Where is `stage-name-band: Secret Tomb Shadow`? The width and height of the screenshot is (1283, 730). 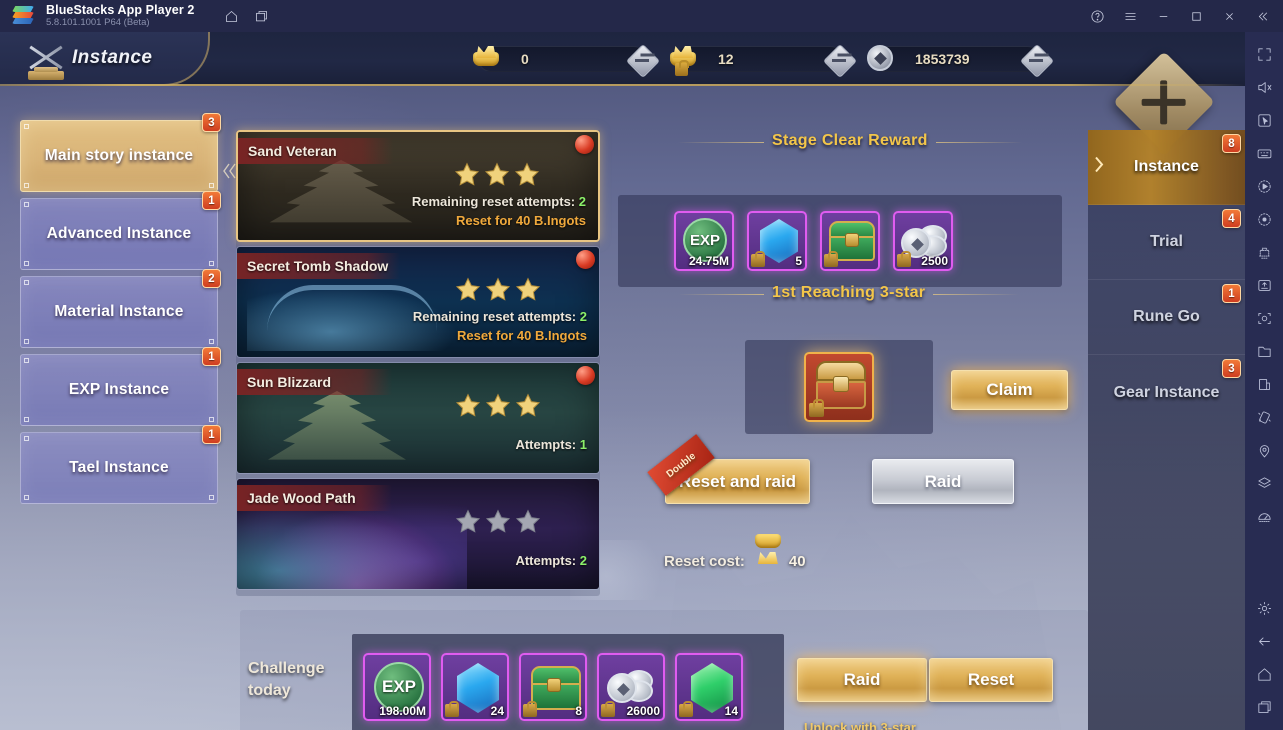 stage-name-band: Secret Tomb Shadow is located at coordinates (319, 266).